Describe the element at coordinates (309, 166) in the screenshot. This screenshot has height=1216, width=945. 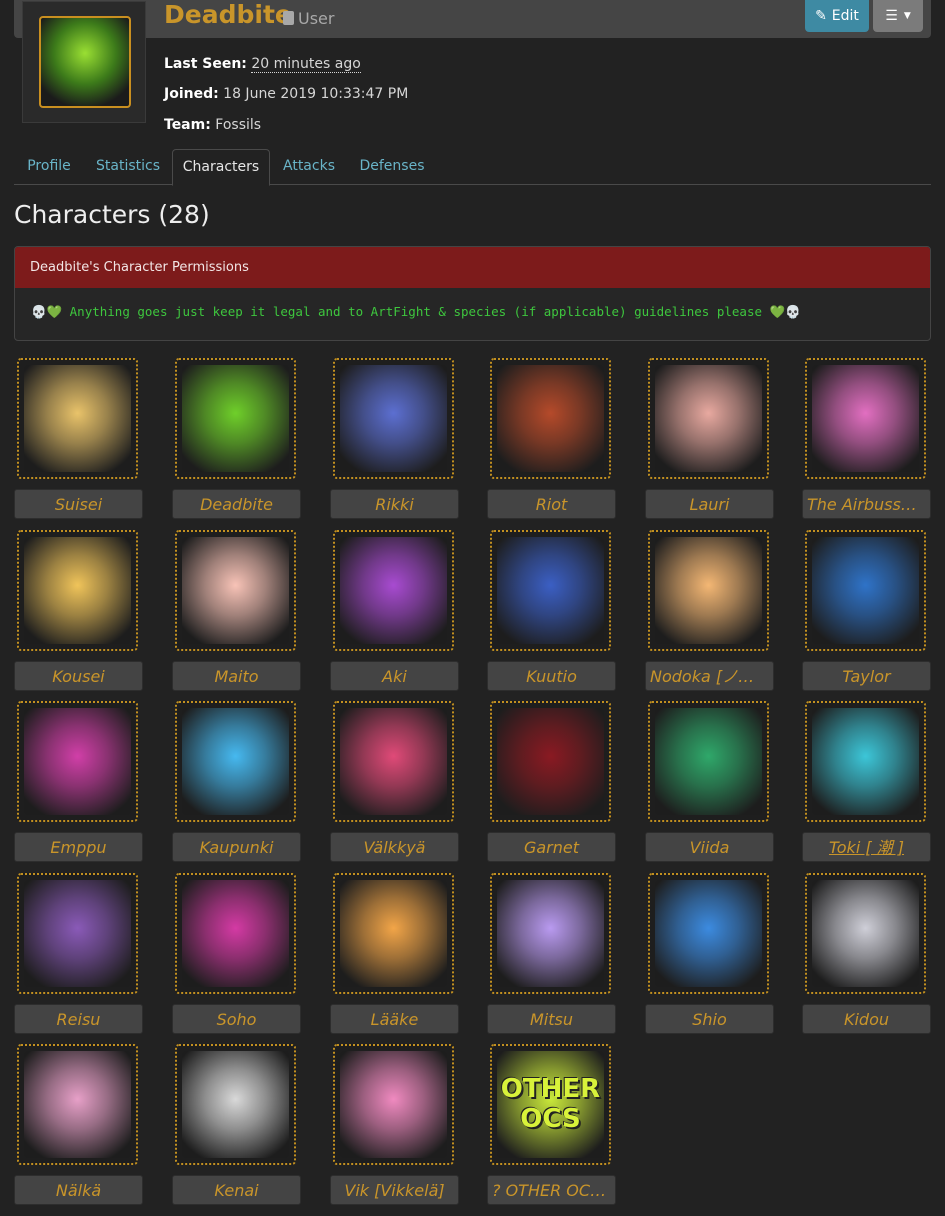
I see `tab-attacks: Attacks` at that location.